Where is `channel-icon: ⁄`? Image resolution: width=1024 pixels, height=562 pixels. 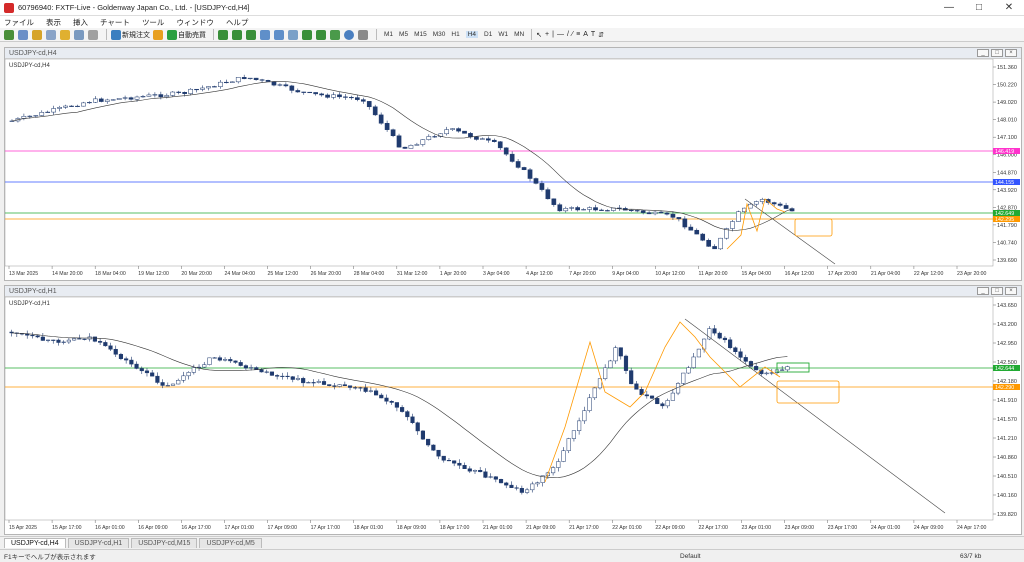 channel-icon: ⁄ is located at coordinates (572, 34).